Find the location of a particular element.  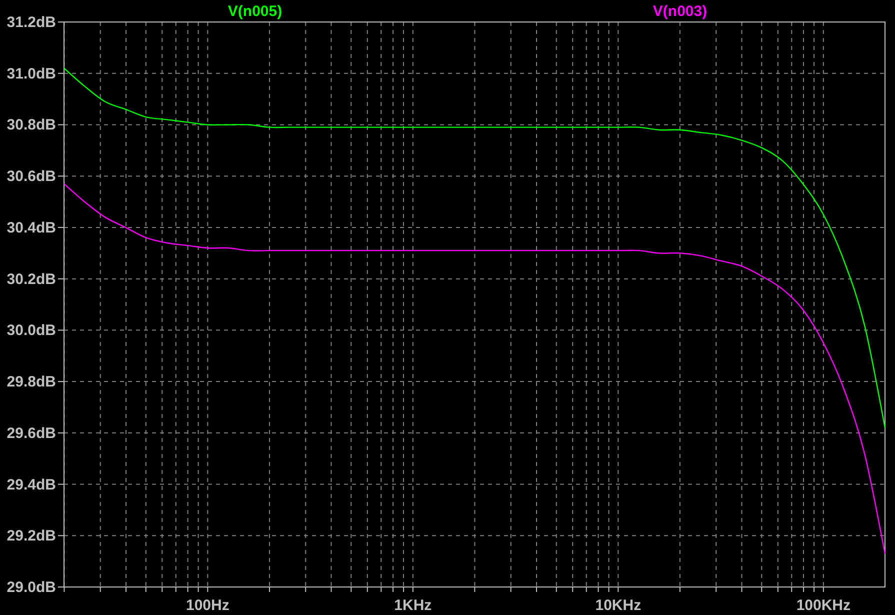

tick-label: 10KHz is located at coordinates (618, 605).